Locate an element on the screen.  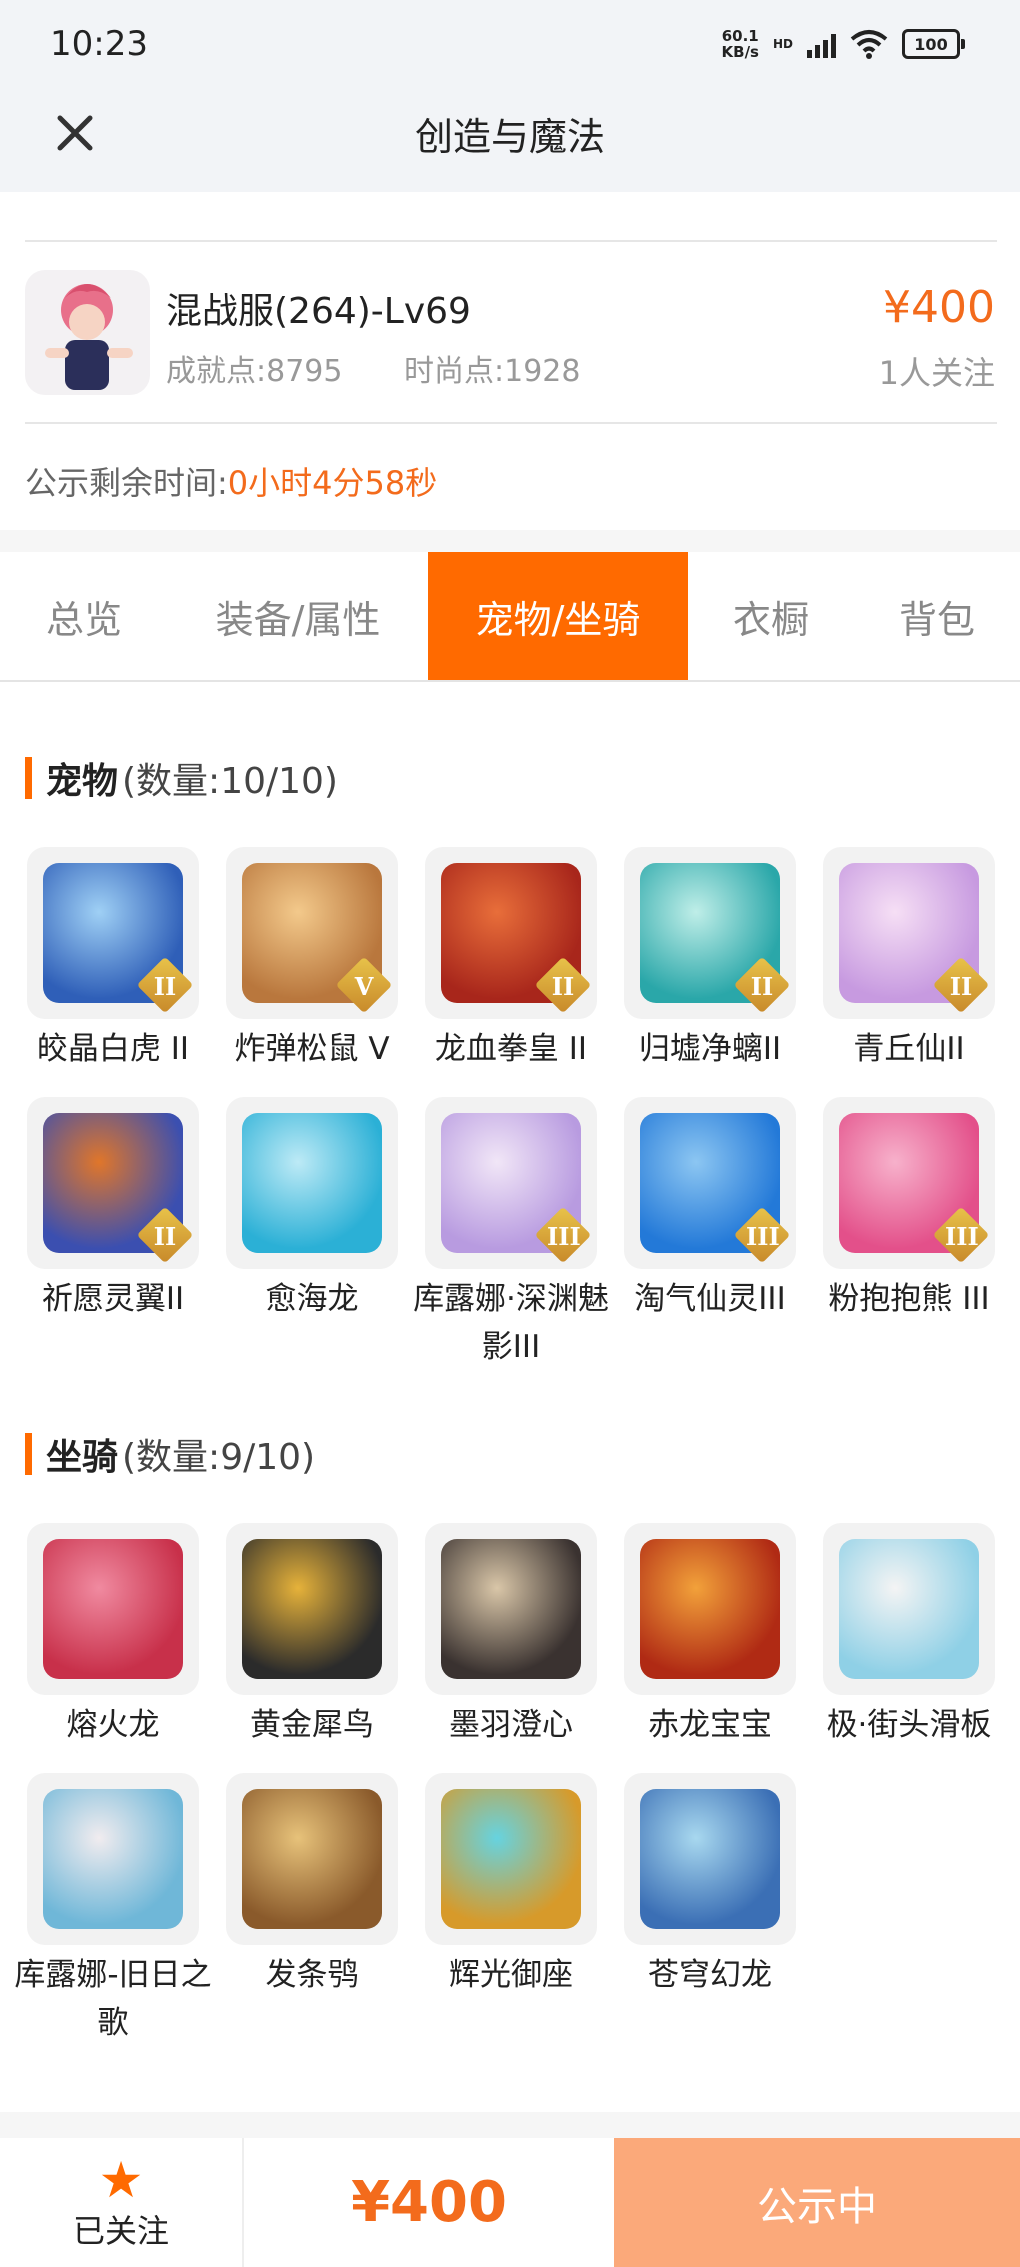
pet-name: 皎晶白虎 II is located at coordinates (113, 1049).